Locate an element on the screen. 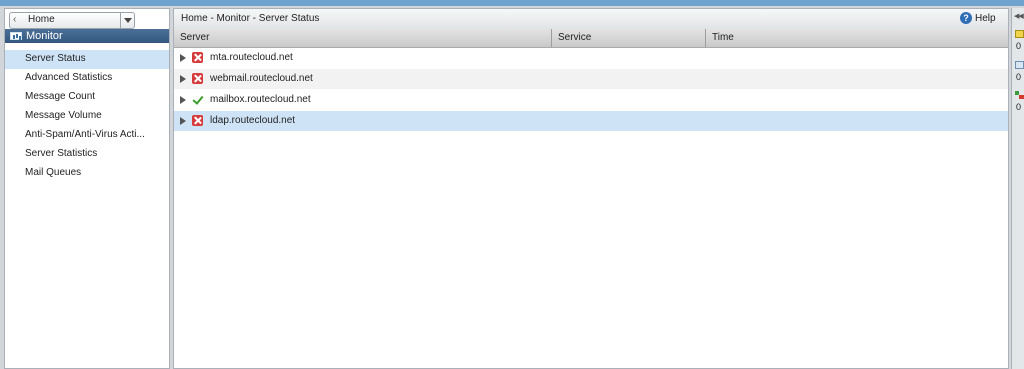 This screenshot has width=1024, height=369. sidebar-item-advanced-statistics: Advanced Statistics is located at coordinates (87, 78).